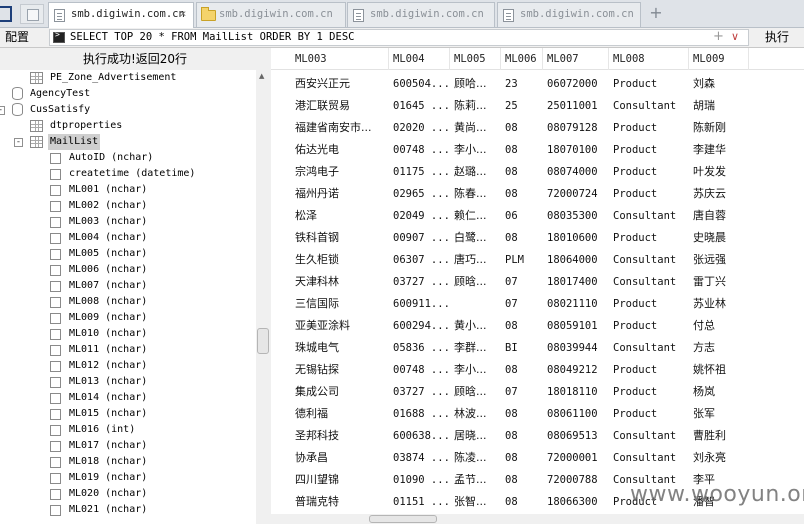 Image resolution: width=804 pixels, height=524 pixels. Describe the element at coordinates (128, 142) in the screenshot. I see `tree-node: - MailList` at that location.